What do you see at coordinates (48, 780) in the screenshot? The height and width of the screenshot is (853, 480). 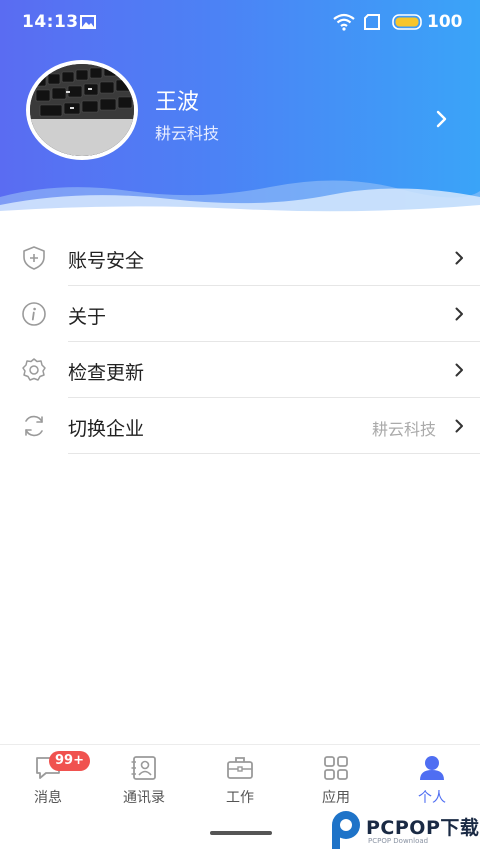 I see `tab-messages: 99+ 消息` at bounding box center [48, 780].